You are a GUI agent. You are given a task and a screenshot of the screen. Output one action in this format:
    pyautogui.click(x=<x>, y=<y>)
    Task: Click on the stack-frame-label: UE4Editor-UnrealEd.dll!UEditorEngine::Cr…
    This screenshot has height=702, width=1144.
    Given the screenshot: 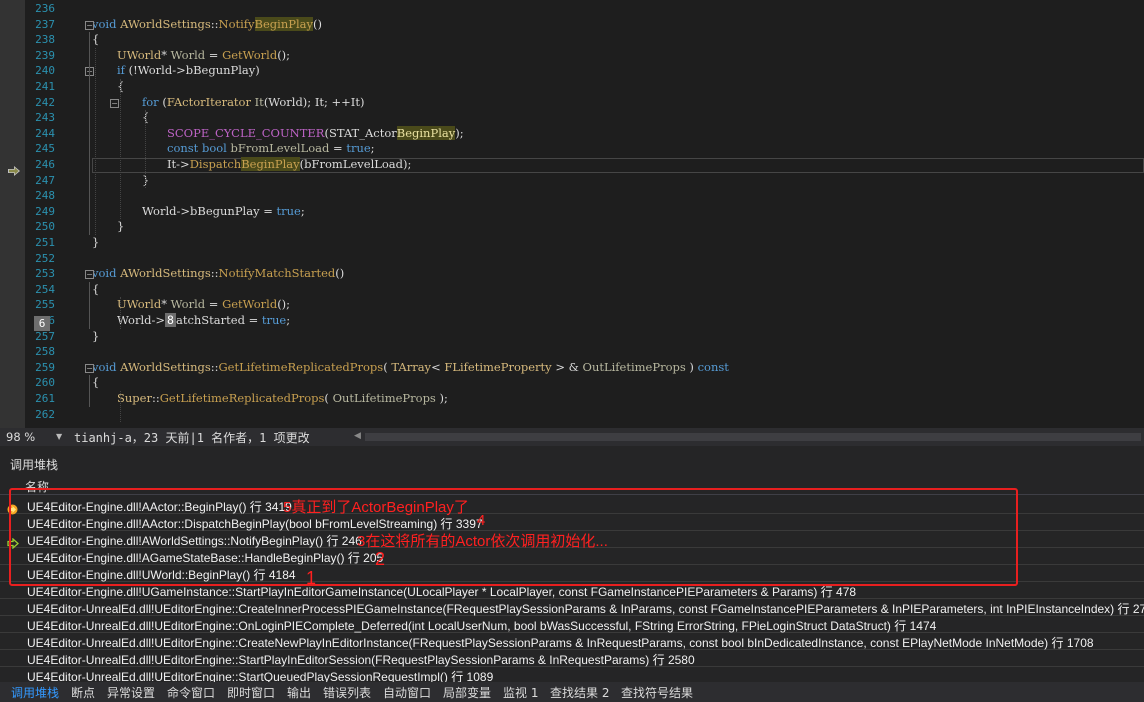 What is the action you would take?
    pyautogui.click(x=585, y=609)
    